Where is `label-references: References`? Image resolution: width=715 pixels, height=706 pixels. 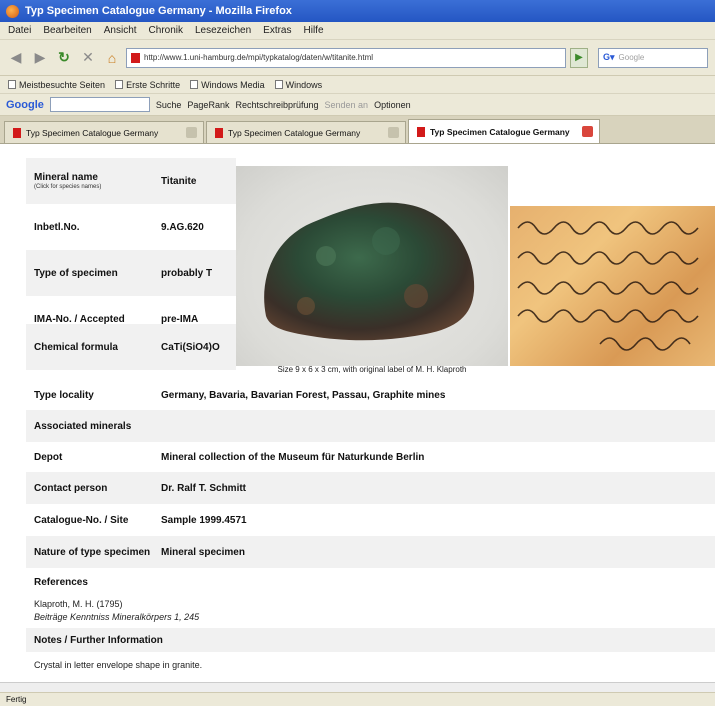 label-references: References is located at coordinates (61, 582).